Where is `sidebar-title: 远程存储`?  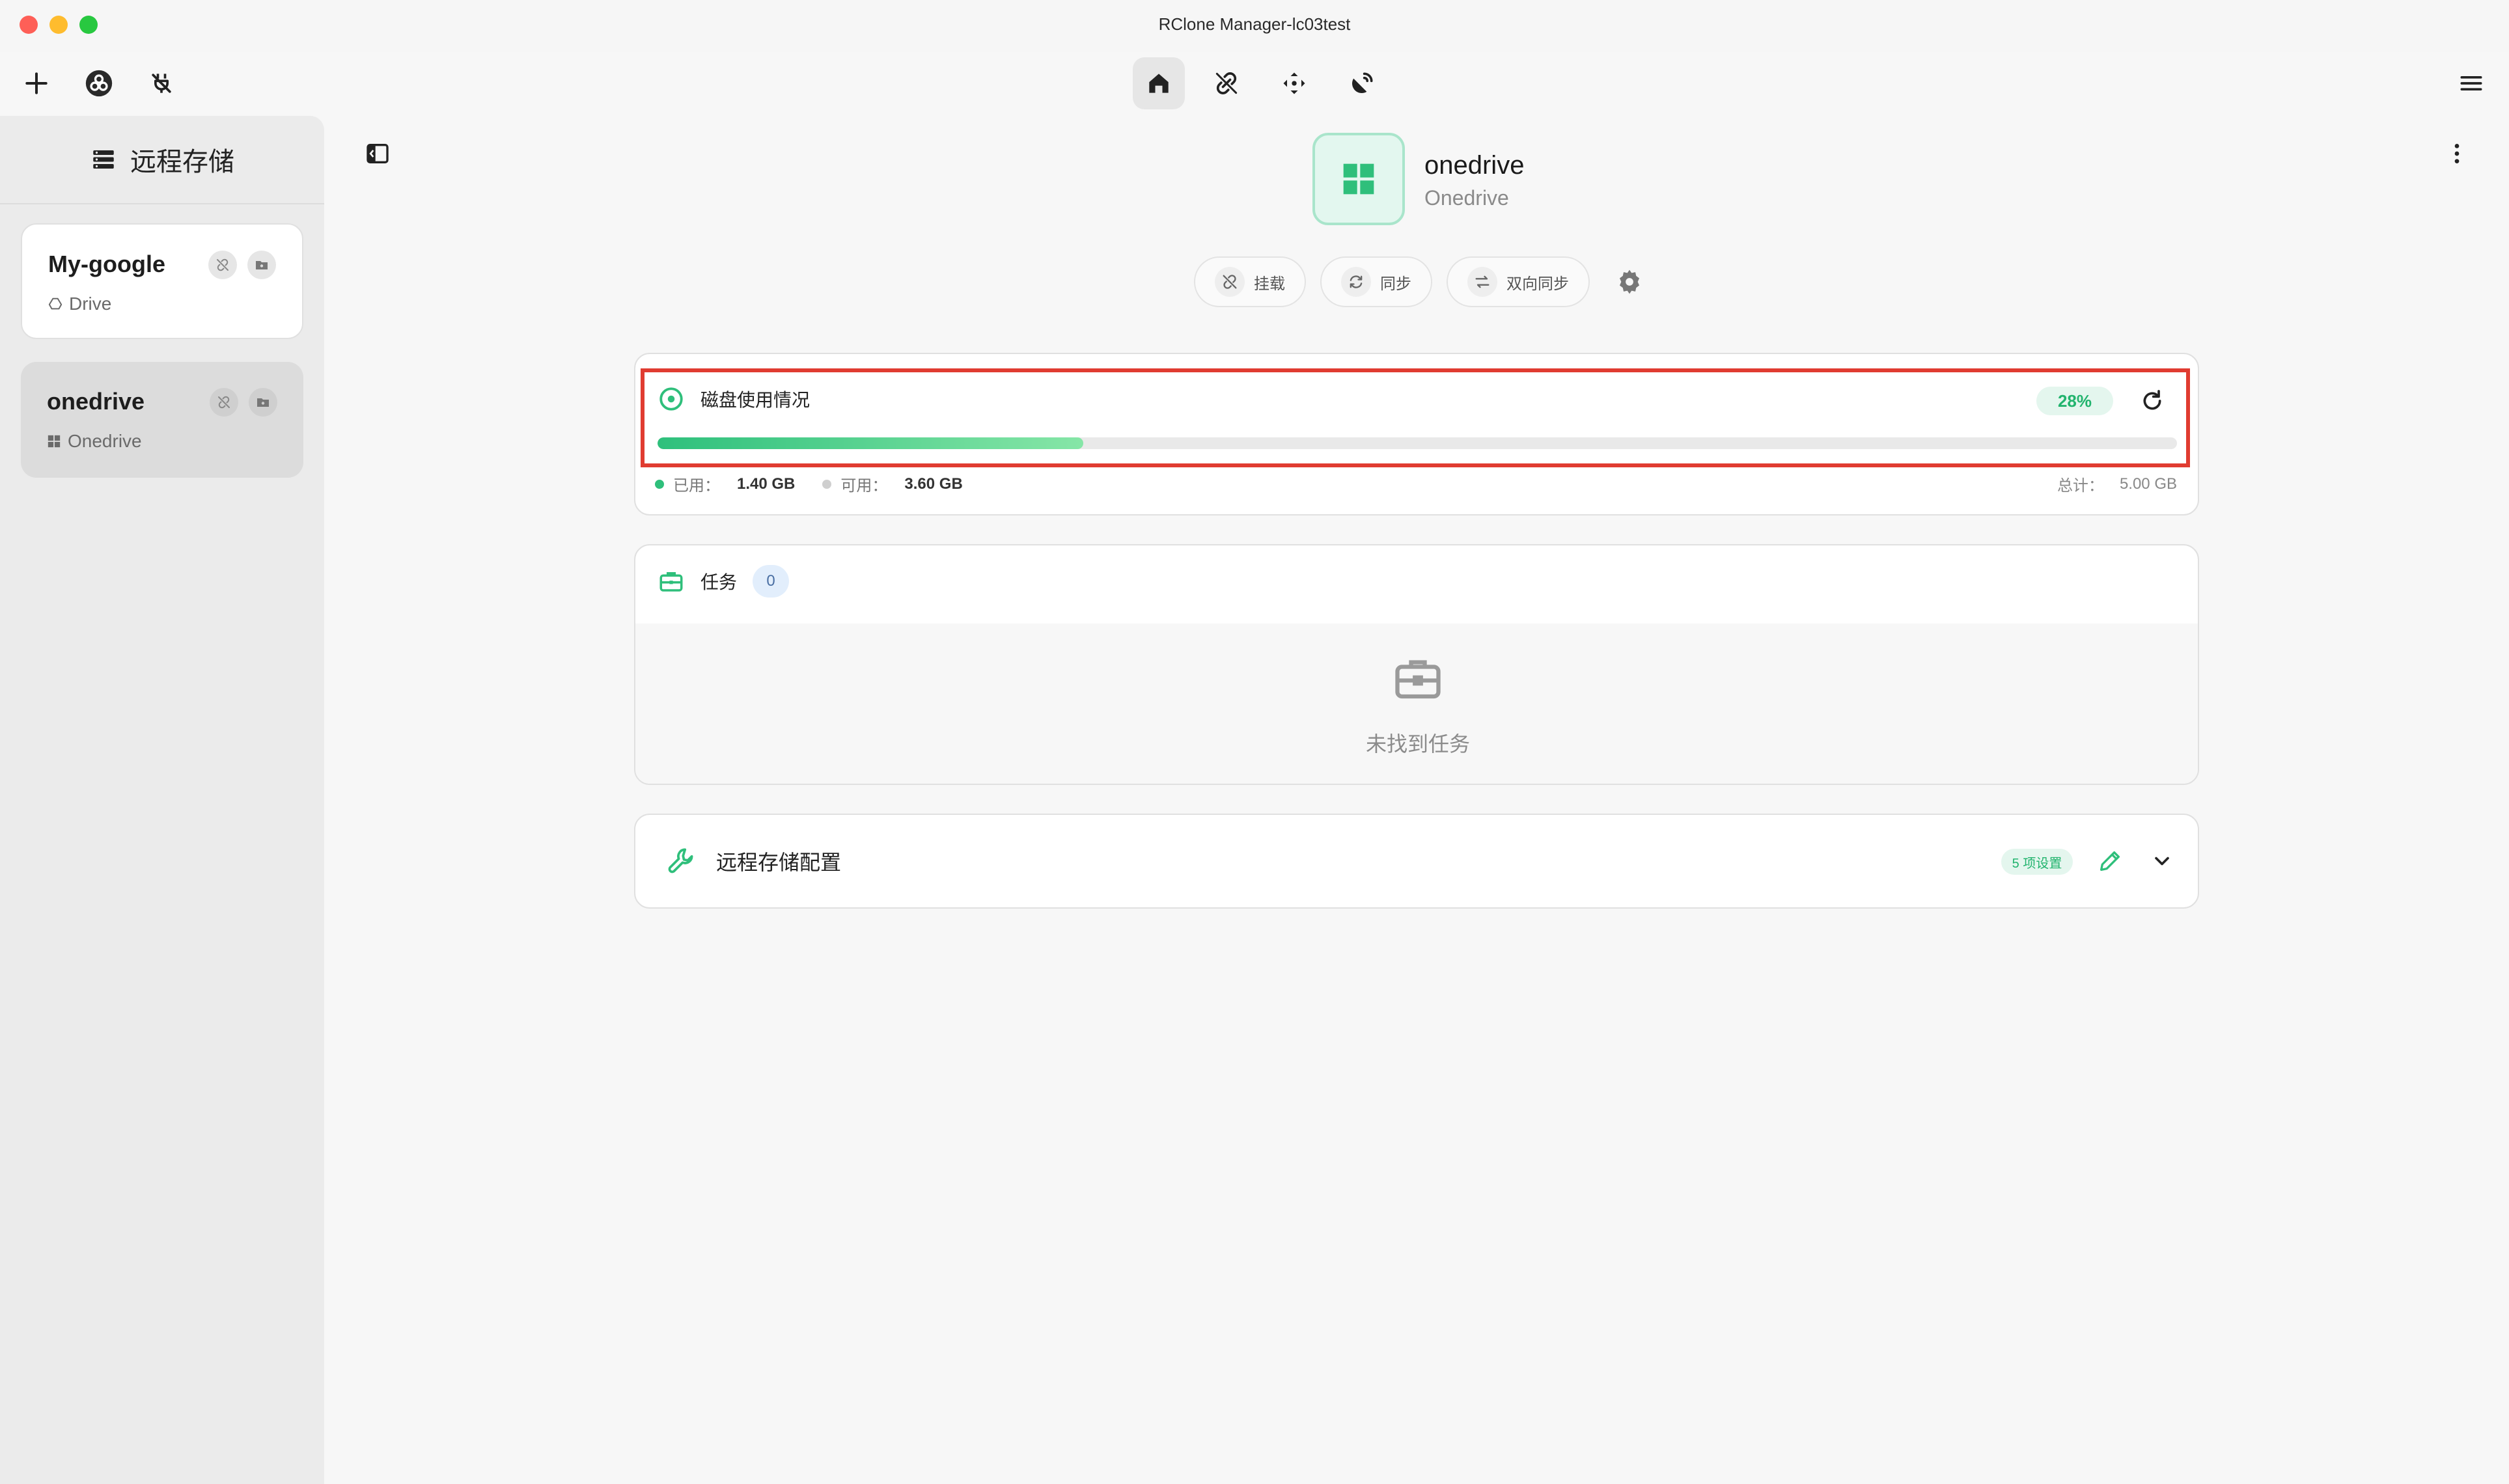 sidebar-title: 远程存储 is located at coordinates (182, 162).